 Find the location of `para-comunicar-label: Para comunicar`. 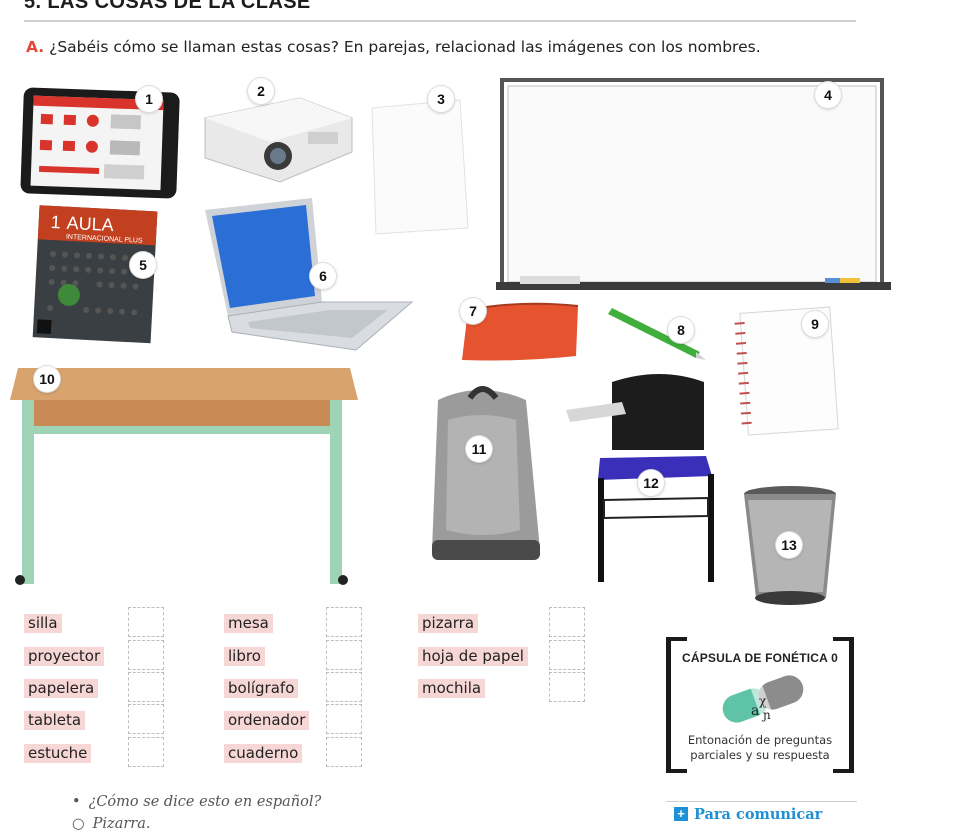

para-comunicar-label: Para comunicar is located at coordinates (758, 814).